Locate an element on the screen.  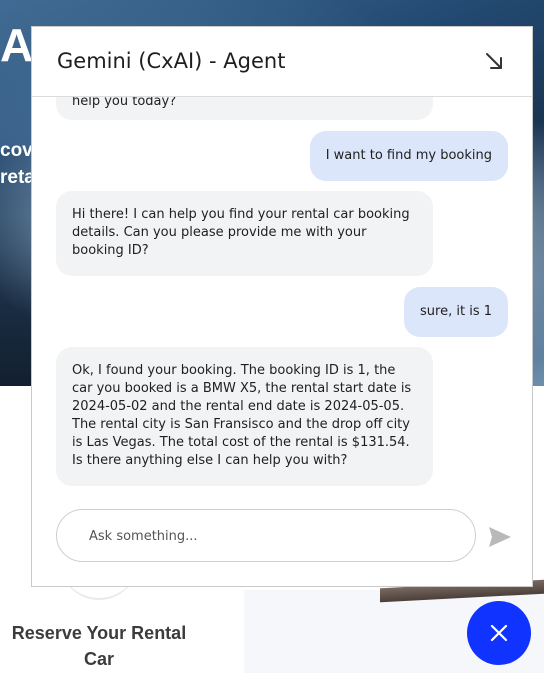
close-chat-button is located at coordinates (499, 633).